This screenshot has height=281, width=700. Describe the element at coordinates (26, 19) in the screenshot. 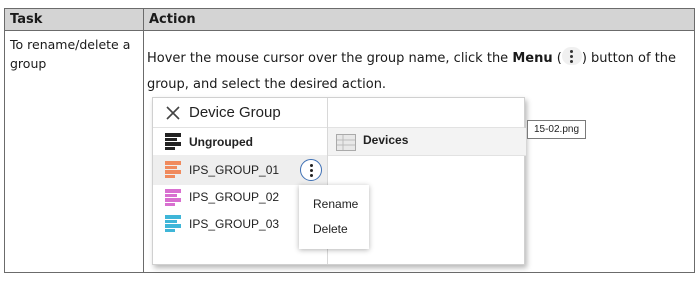

I see `header-task: Task` at that location.